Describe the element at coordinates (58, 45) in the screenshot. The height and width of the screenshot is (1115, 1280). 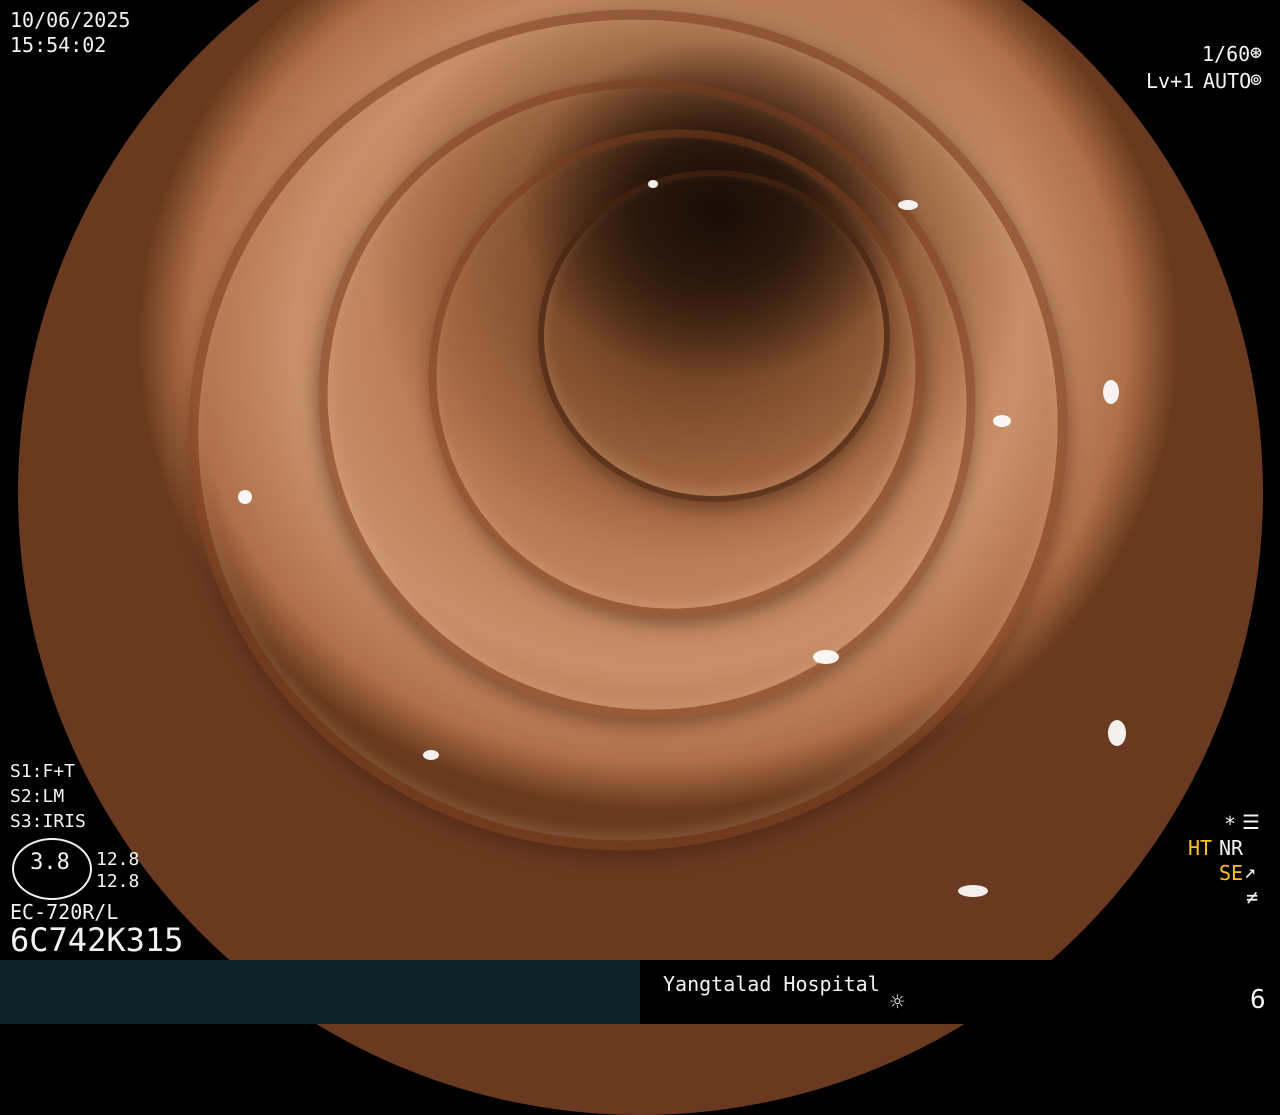
I see `time-text: 15:54:02` at that location.